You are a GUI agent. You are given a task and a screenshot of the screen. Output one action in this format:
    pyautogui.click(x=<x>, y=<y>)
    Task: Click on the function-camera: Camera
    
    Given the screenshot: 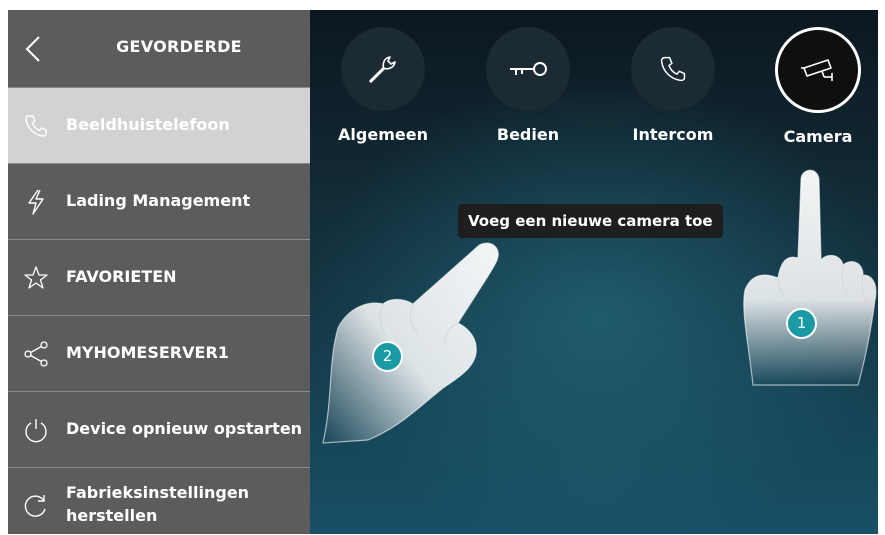 What is the action you would take?
    pyautogui.click(x=818, y=86)
    